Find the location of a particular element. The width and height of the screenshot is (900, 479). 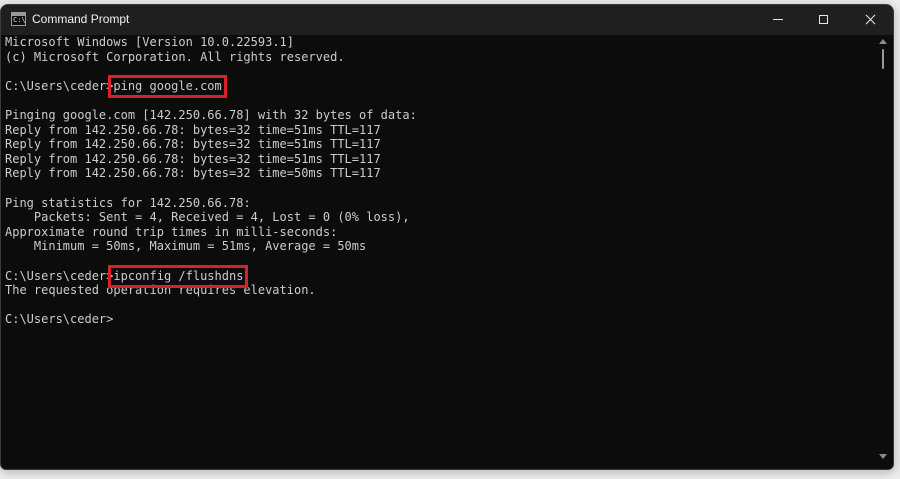

scroll-up-icon is located at coordinates (883, 41).